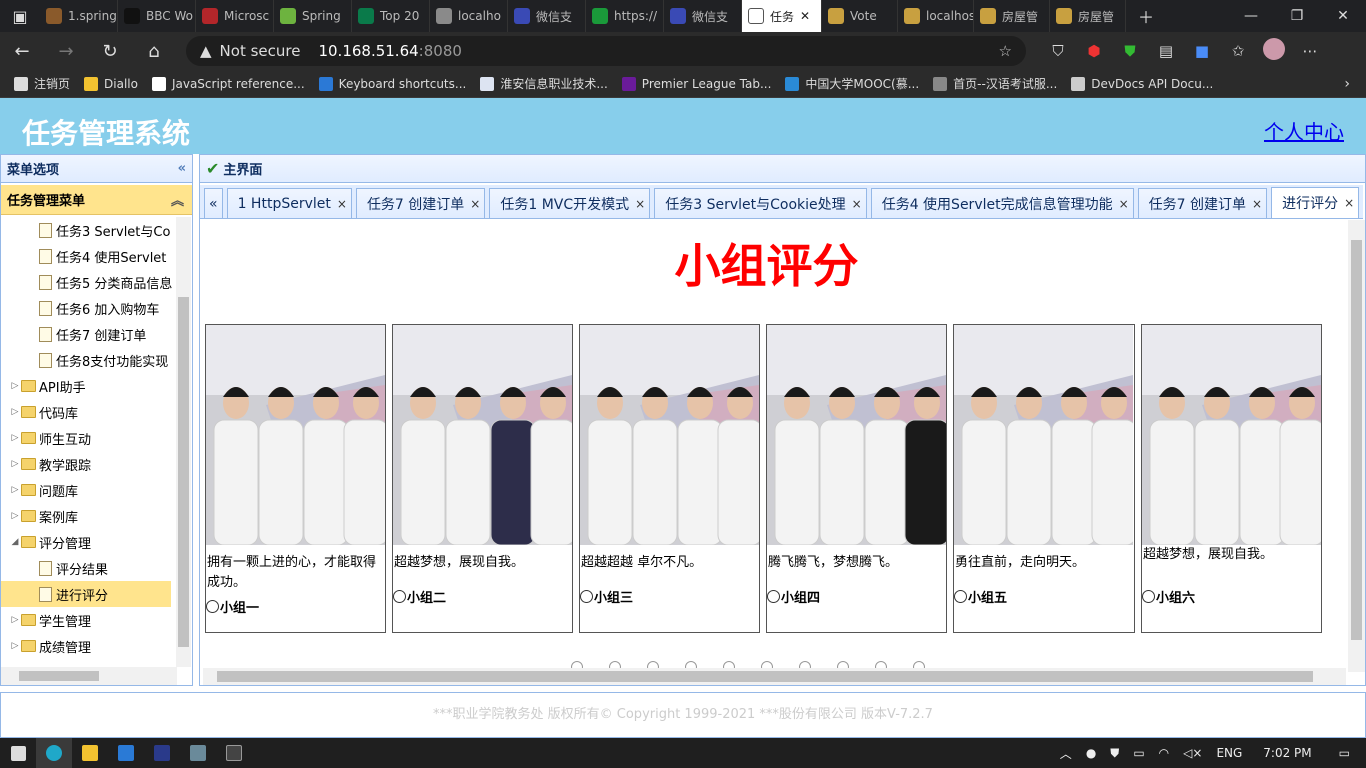  I want to click on tree-item: 任务8支付功能实现, so click(89, 360).